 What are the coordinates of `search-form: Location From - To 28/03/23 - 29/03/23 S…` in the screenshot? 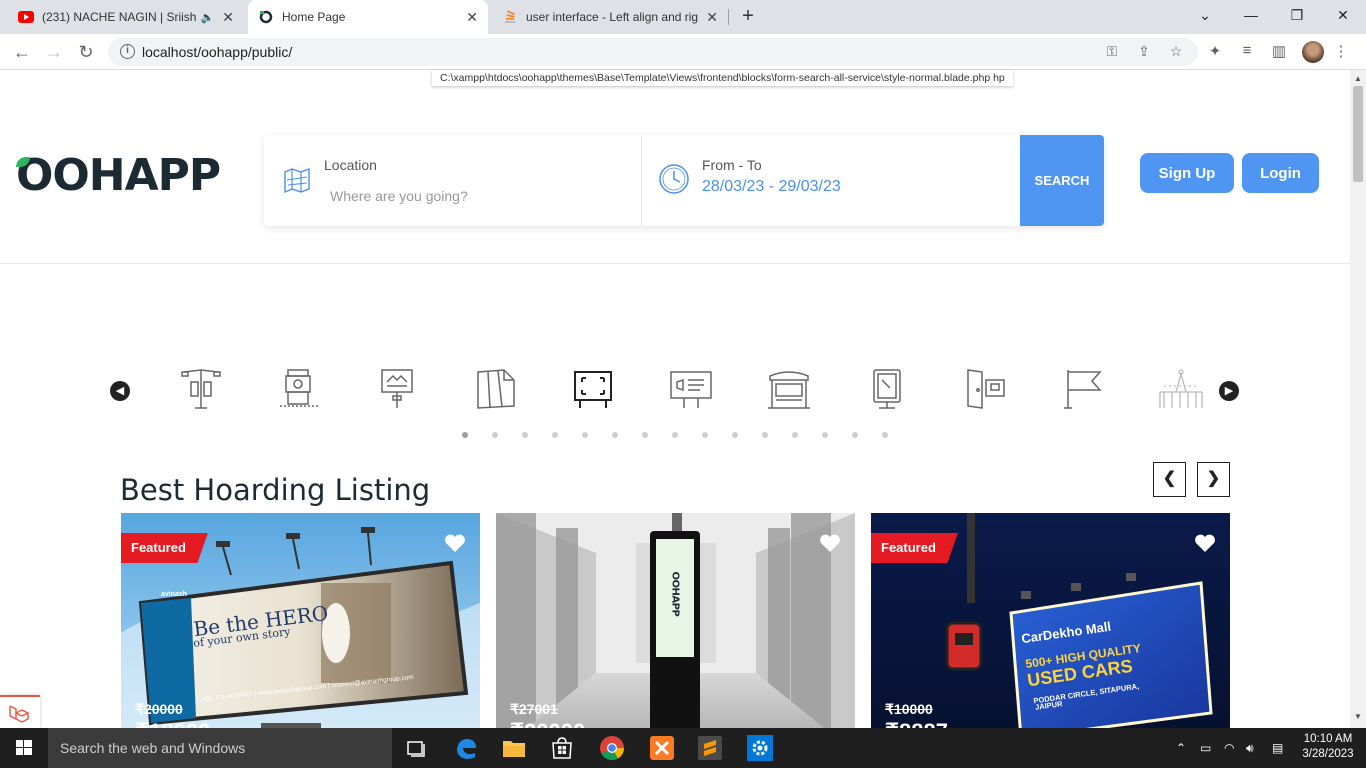 It's located at (684, 180).